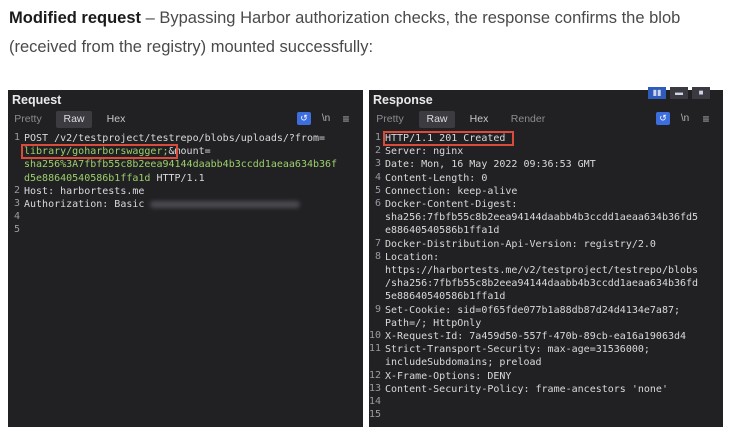 This screenshot has height=435, width=731. I want to click on split-vertical-icon: ▬, so click(679, 93).